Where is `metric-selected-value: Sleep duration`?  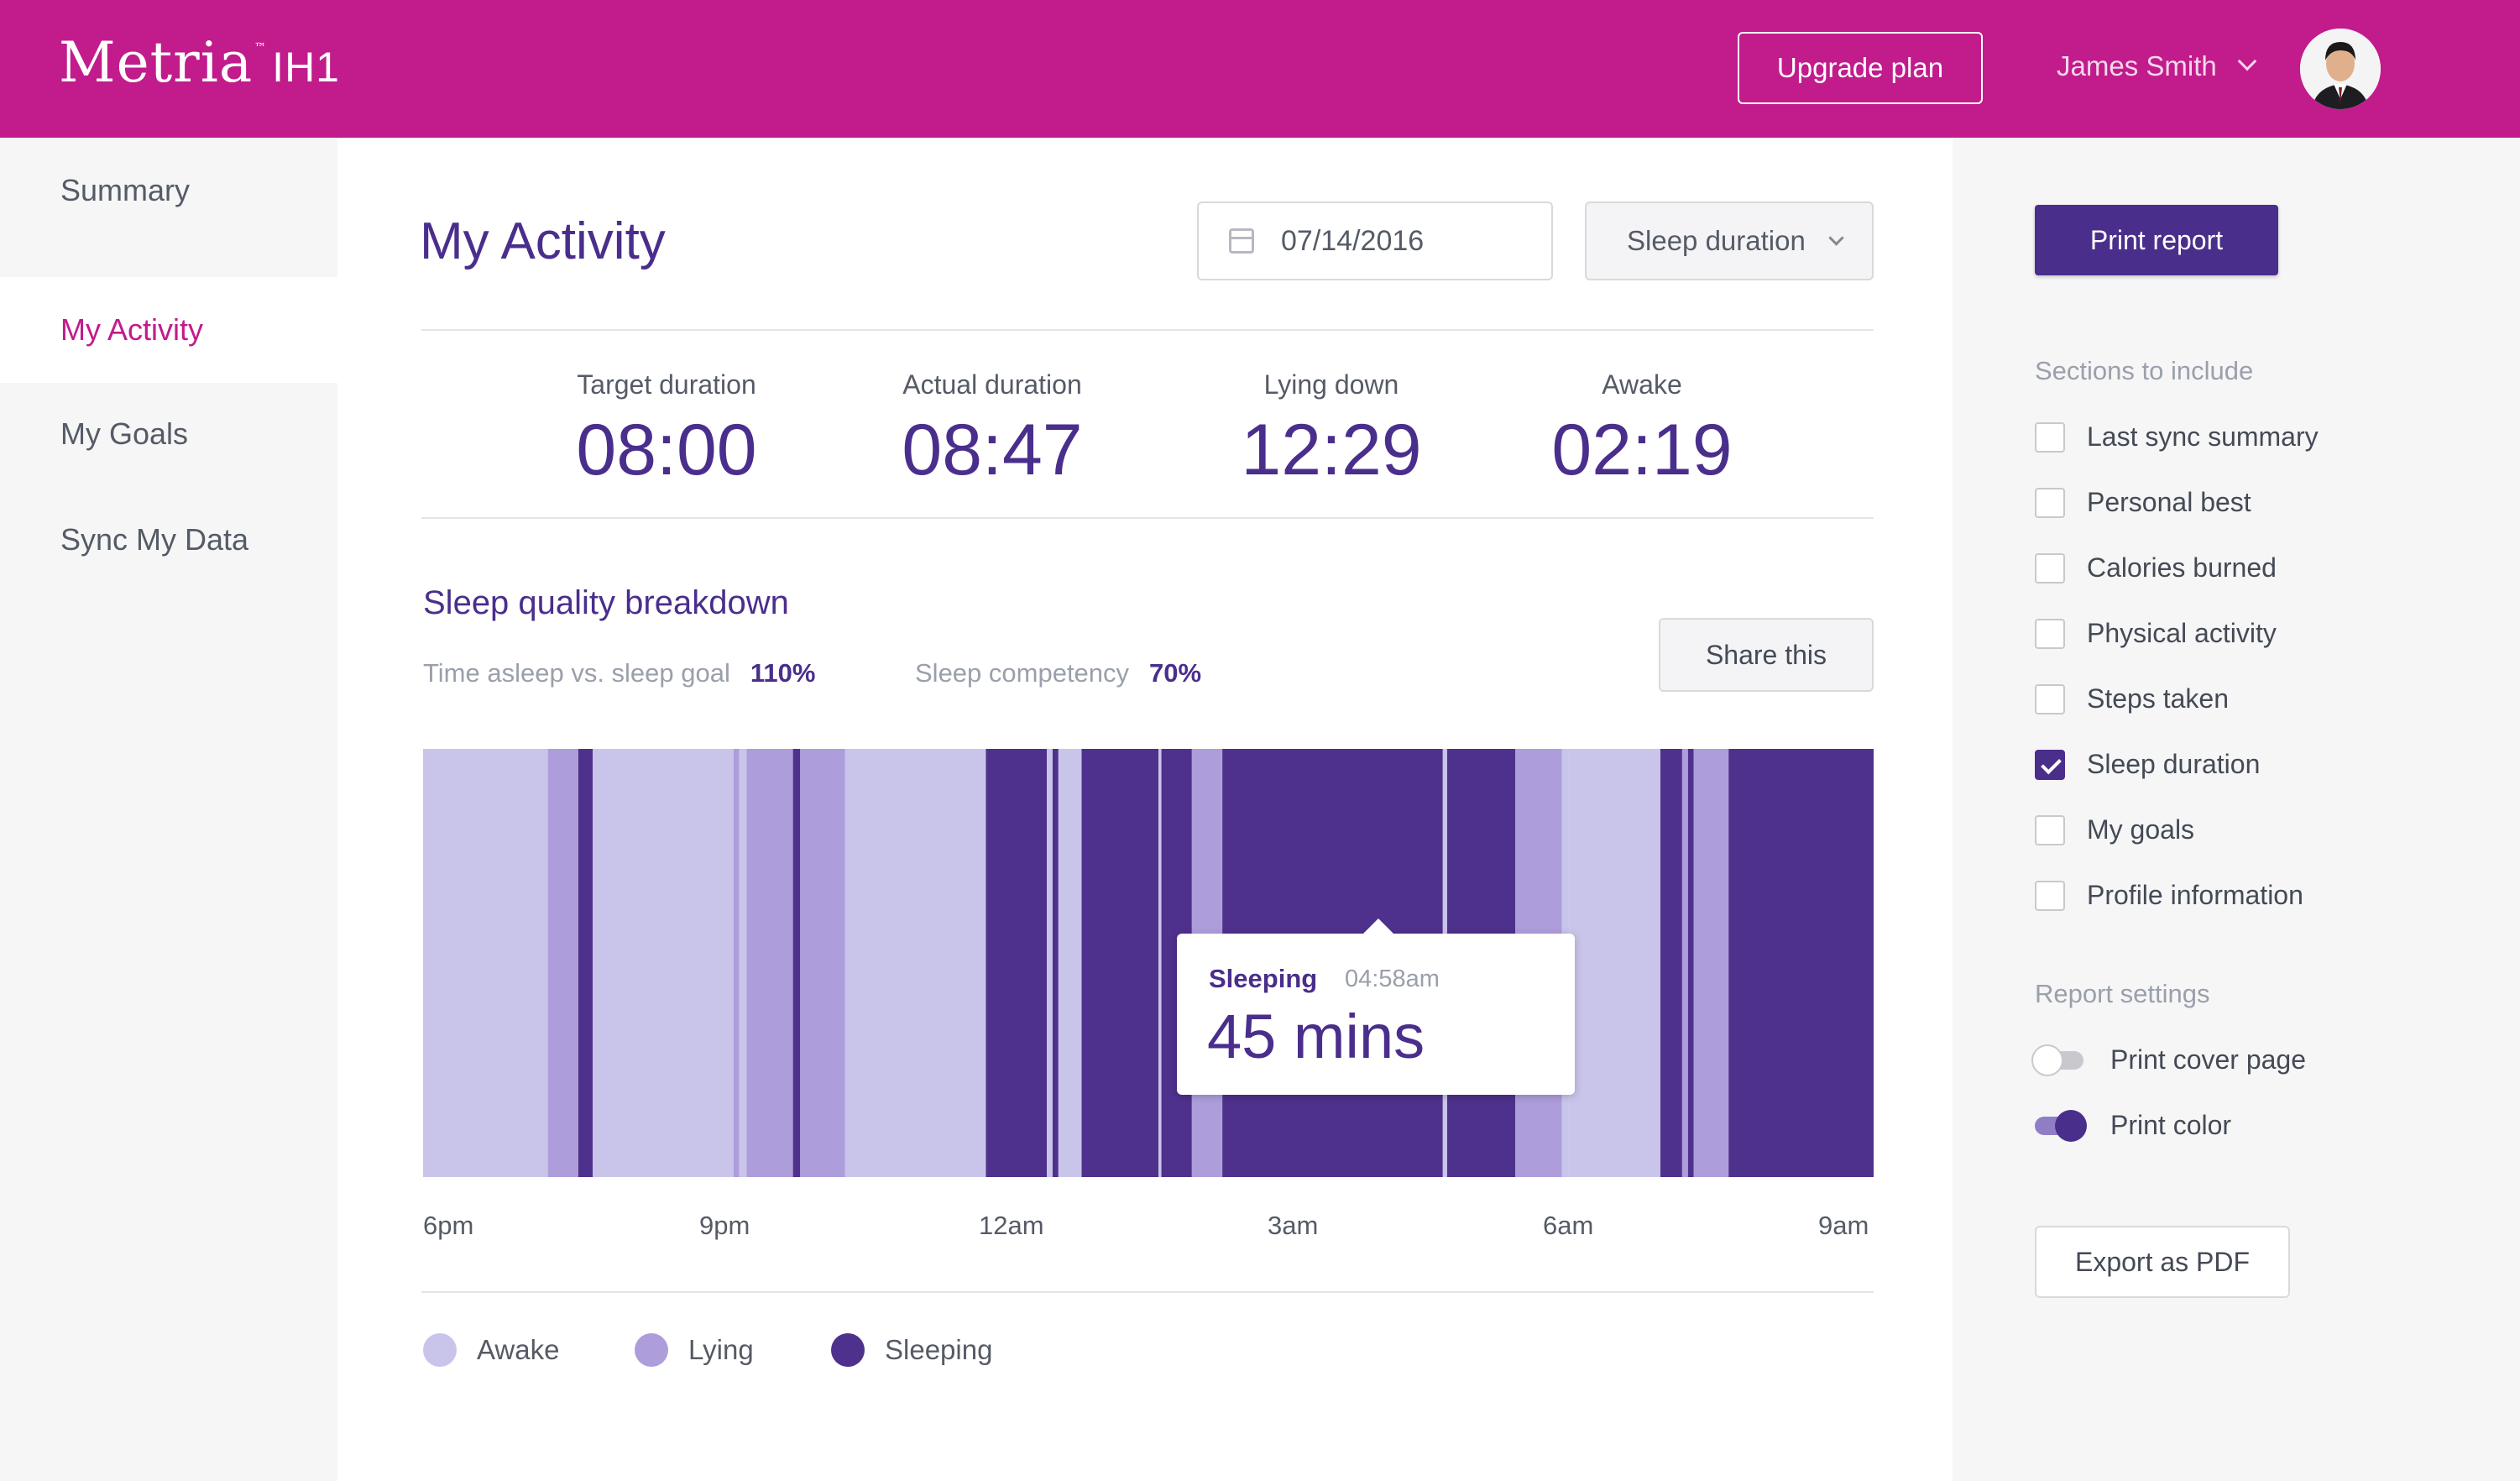 metric-selected-value: Sleep duration is located at coordinates (1716, 240).